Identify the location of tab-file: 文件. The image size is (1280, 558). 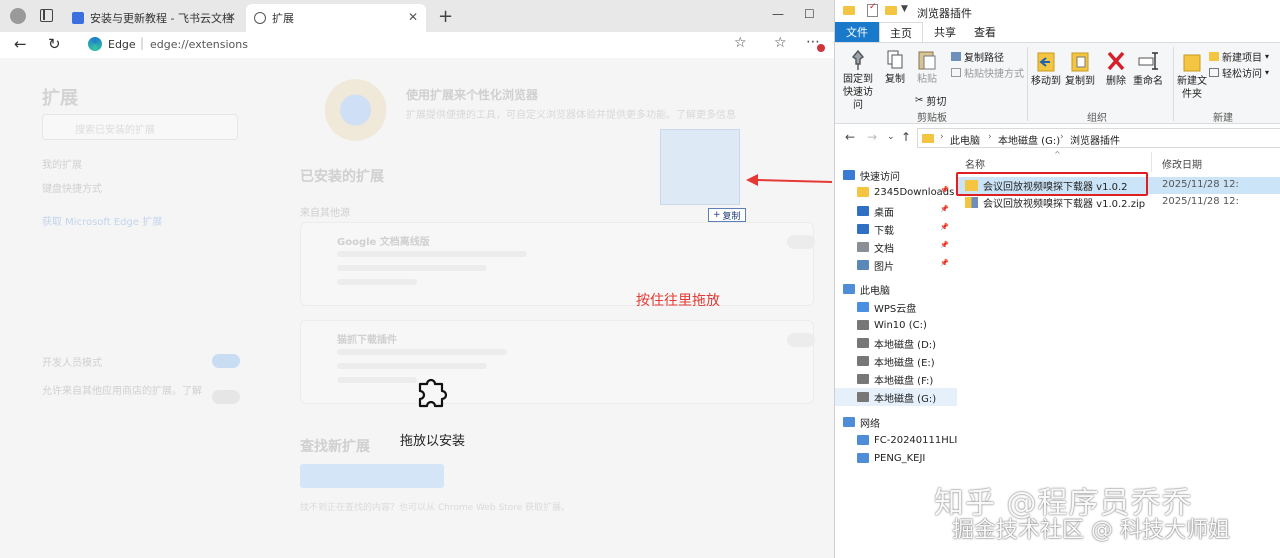
(857, 32).